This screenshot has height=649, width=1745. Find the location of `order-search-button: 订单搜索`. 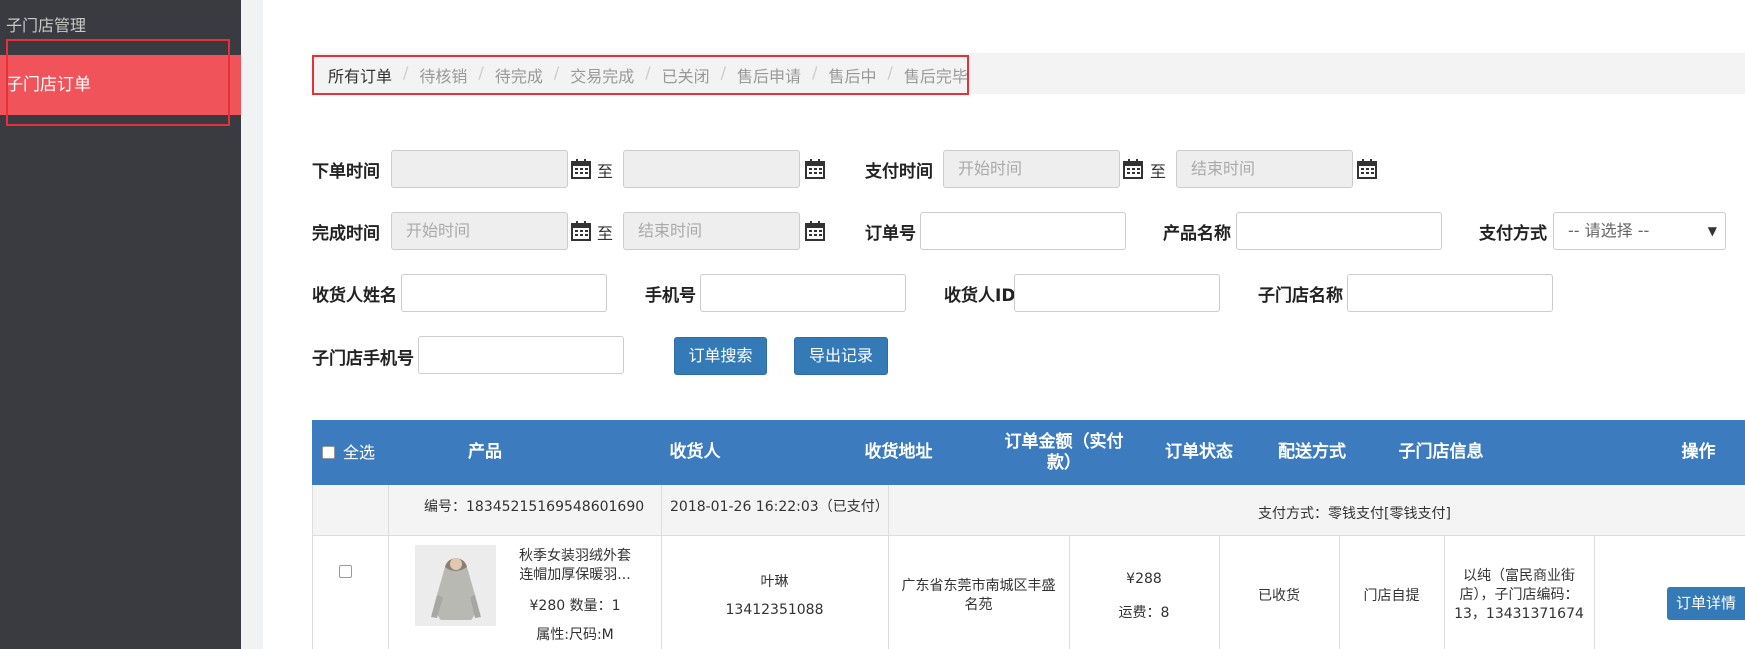

order-search-button: 订单搜索 is located at coordinates (720, 356).